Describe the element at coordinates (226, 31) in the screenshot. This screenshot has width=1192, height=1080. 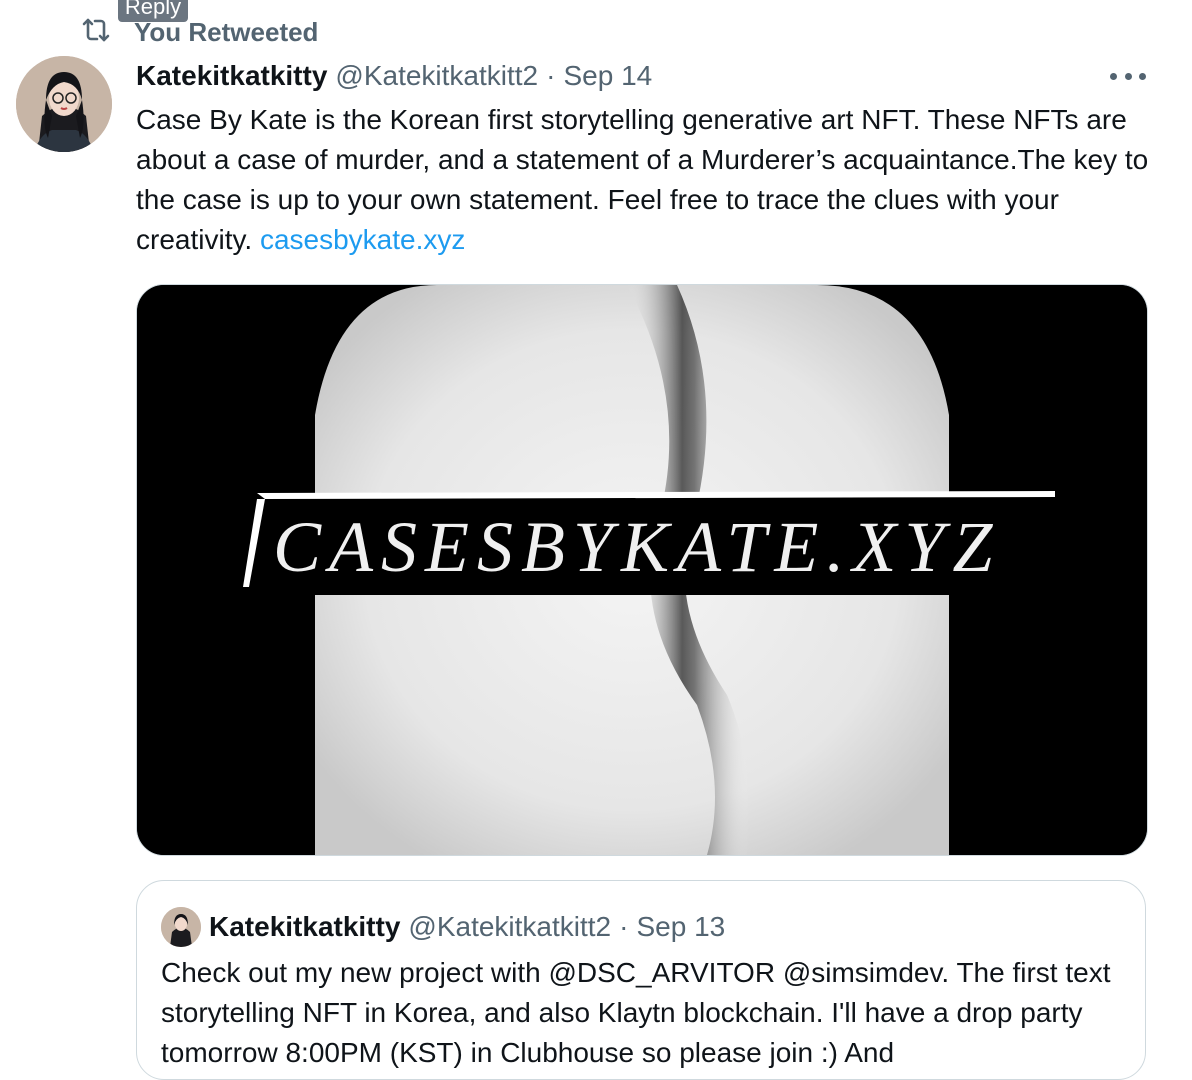
I see `retweet-label: You Retweeted` at that location.